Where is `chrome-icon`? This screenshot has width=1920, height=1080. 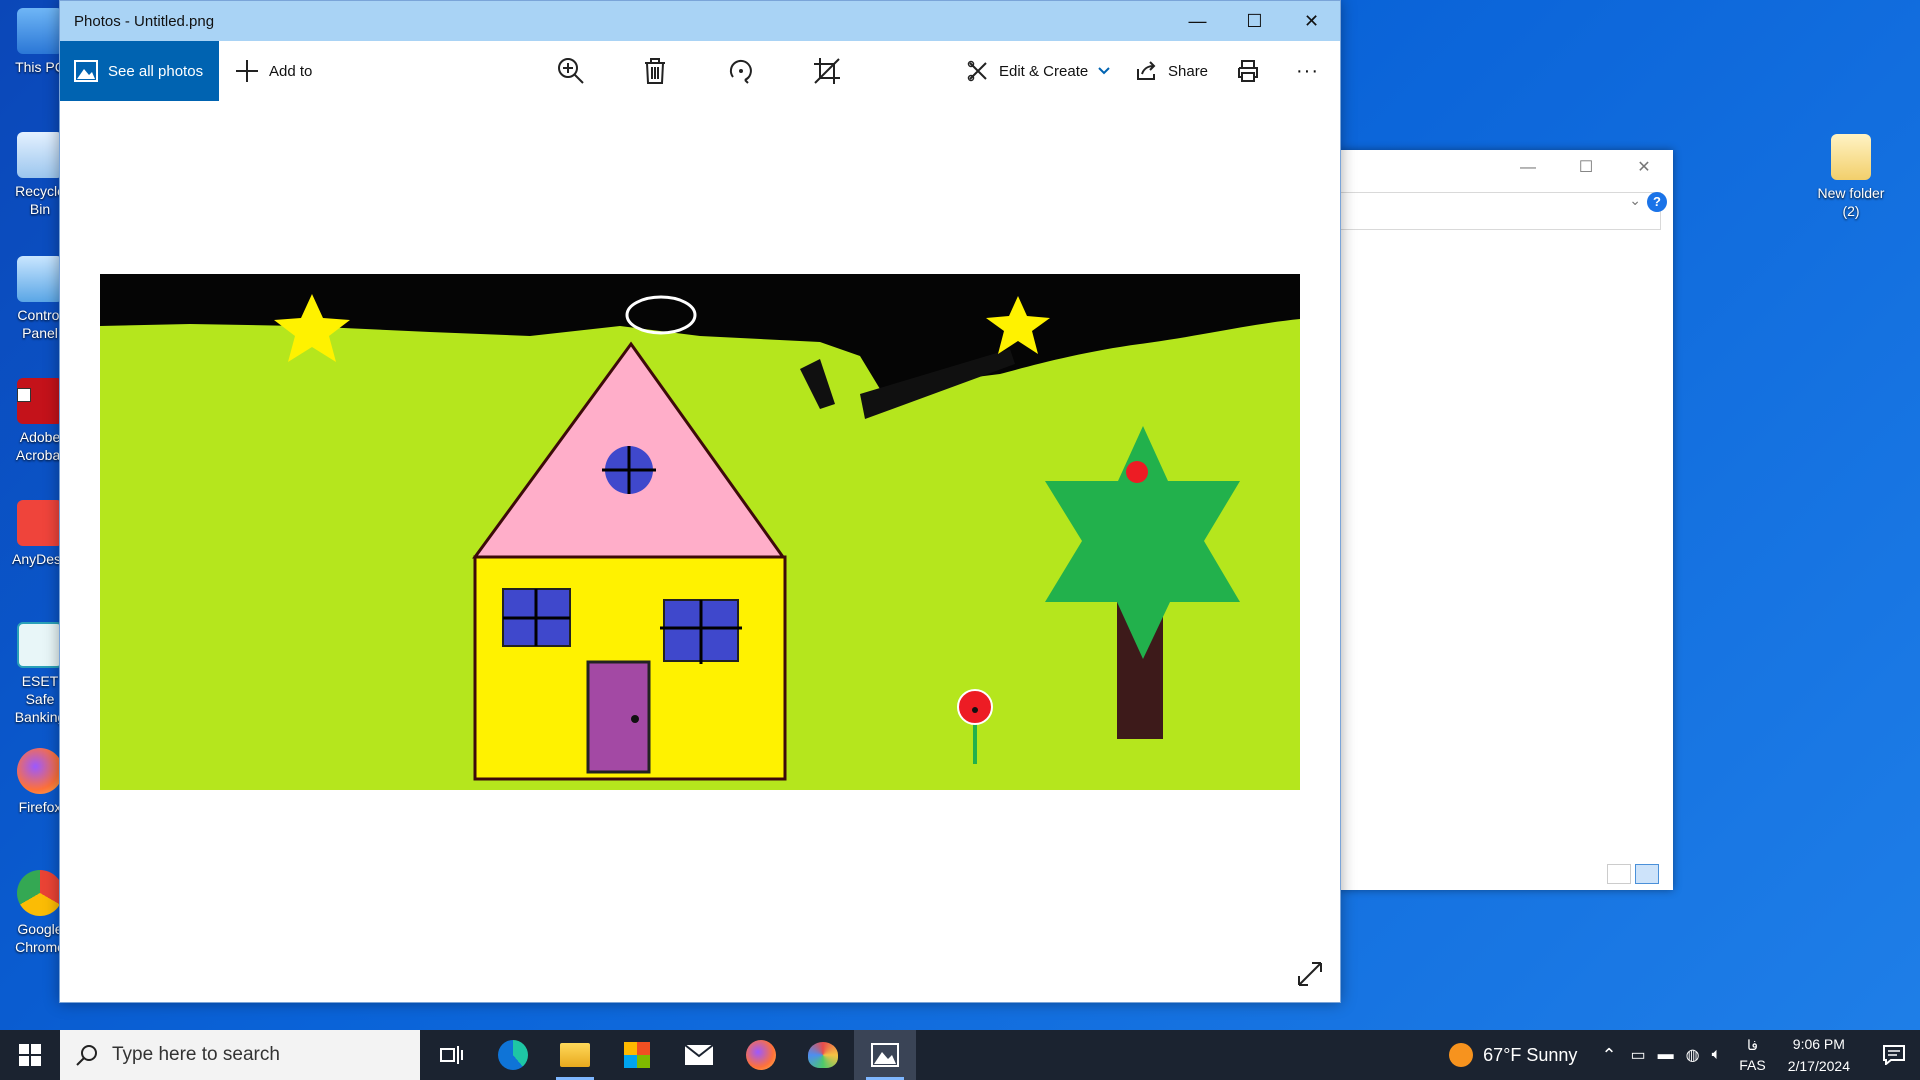 chrome-icon is located at coordinates (40, 893).